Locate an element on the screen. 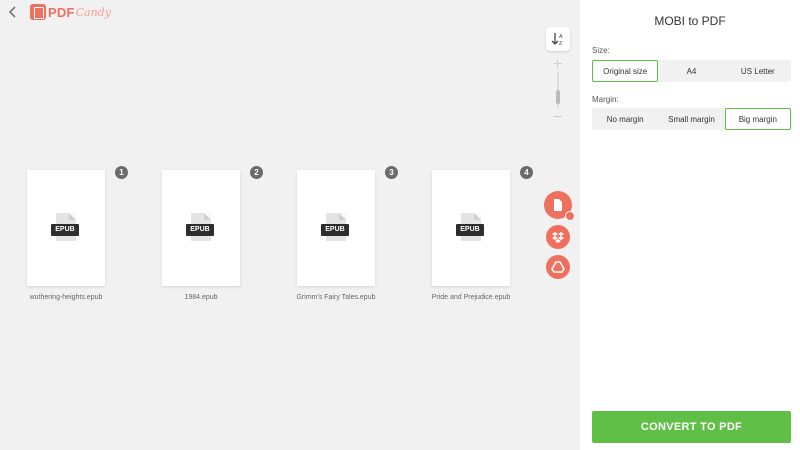  add-file-icon is located at coordinates (558, 205).